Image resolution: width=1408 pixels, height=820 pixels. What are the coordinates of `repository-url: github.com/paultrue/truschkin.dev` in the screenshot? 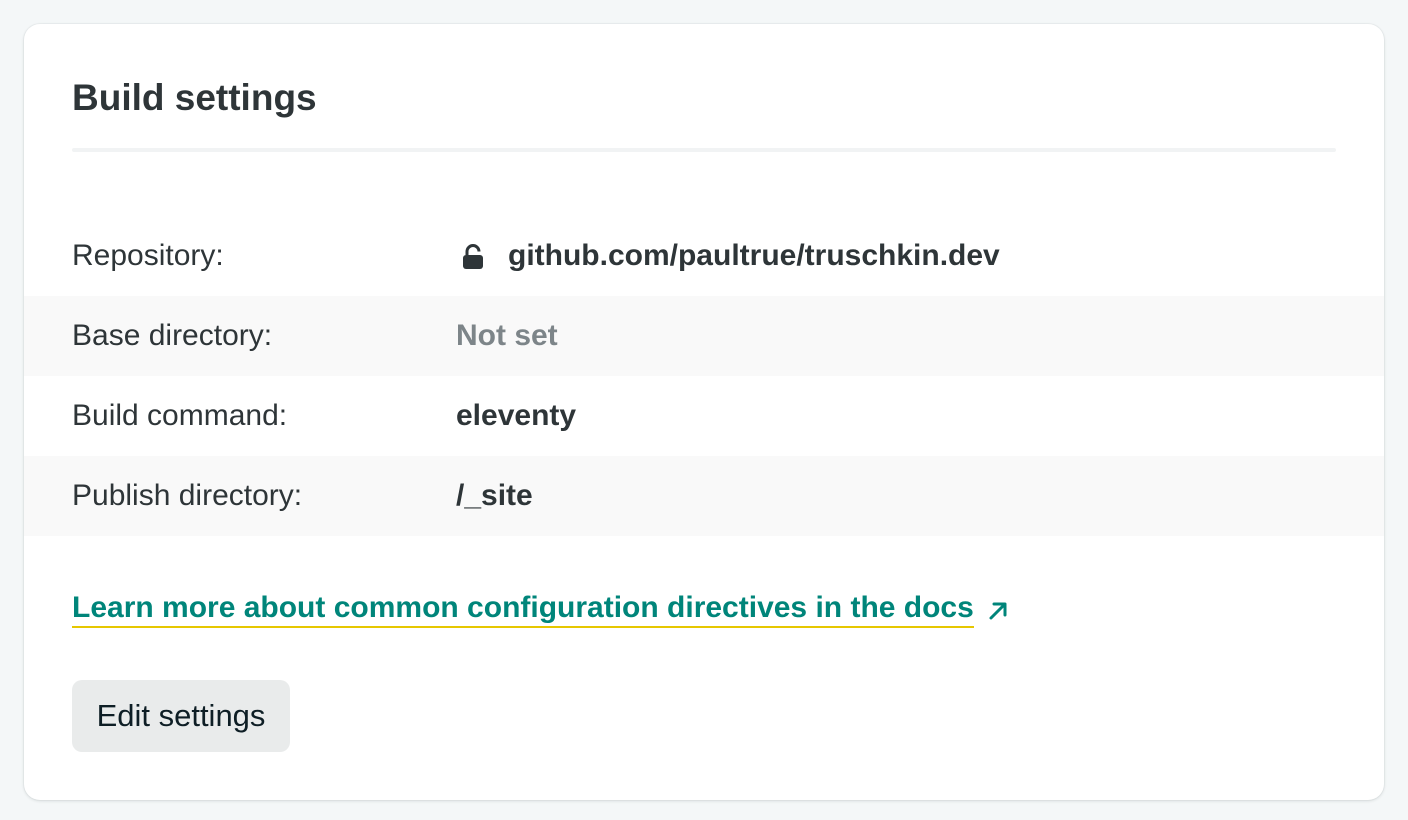 It's located at (754, 255).